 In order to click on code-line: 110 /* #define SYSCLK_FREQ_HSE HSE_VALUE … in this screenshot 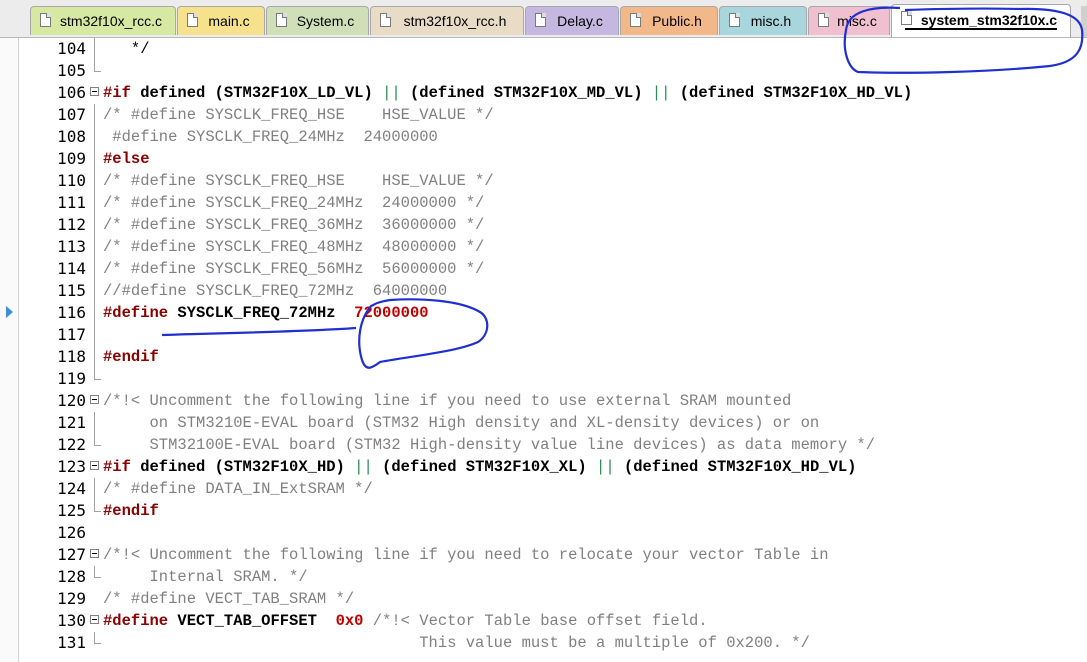, I will do `click(543, 181)`.